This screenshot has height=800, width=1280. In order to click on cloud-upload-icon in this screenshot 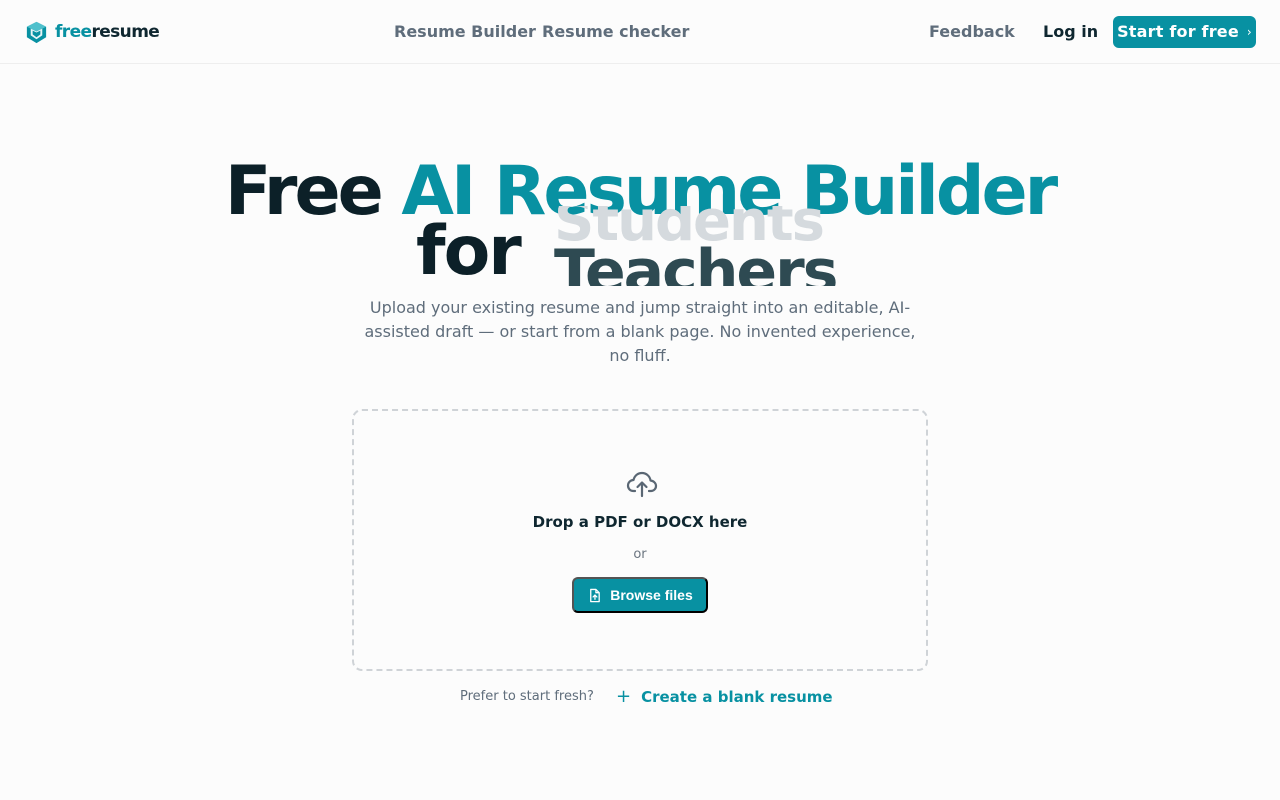, I will do `click(642, 484)`.